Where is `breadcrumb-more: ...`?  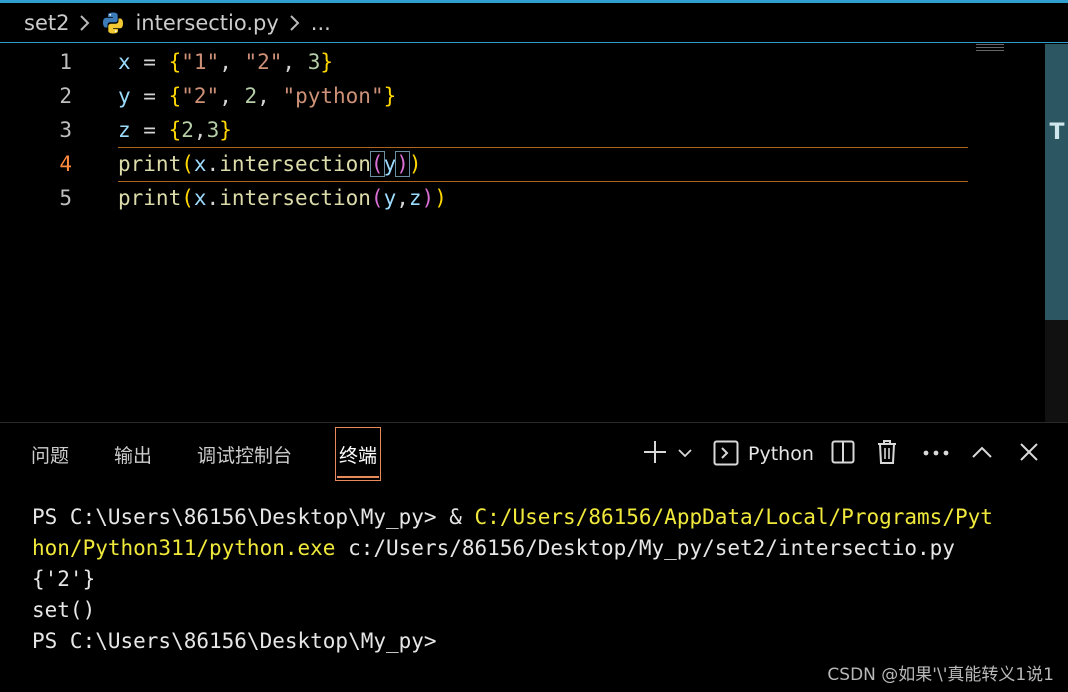 breadcrumb-more: ... is located at coordinates (321, 23).